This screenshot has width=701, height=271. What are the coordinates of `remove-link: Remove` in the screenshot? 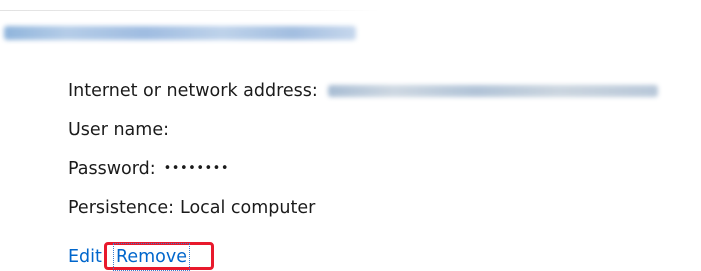 It's located at (151, 257).